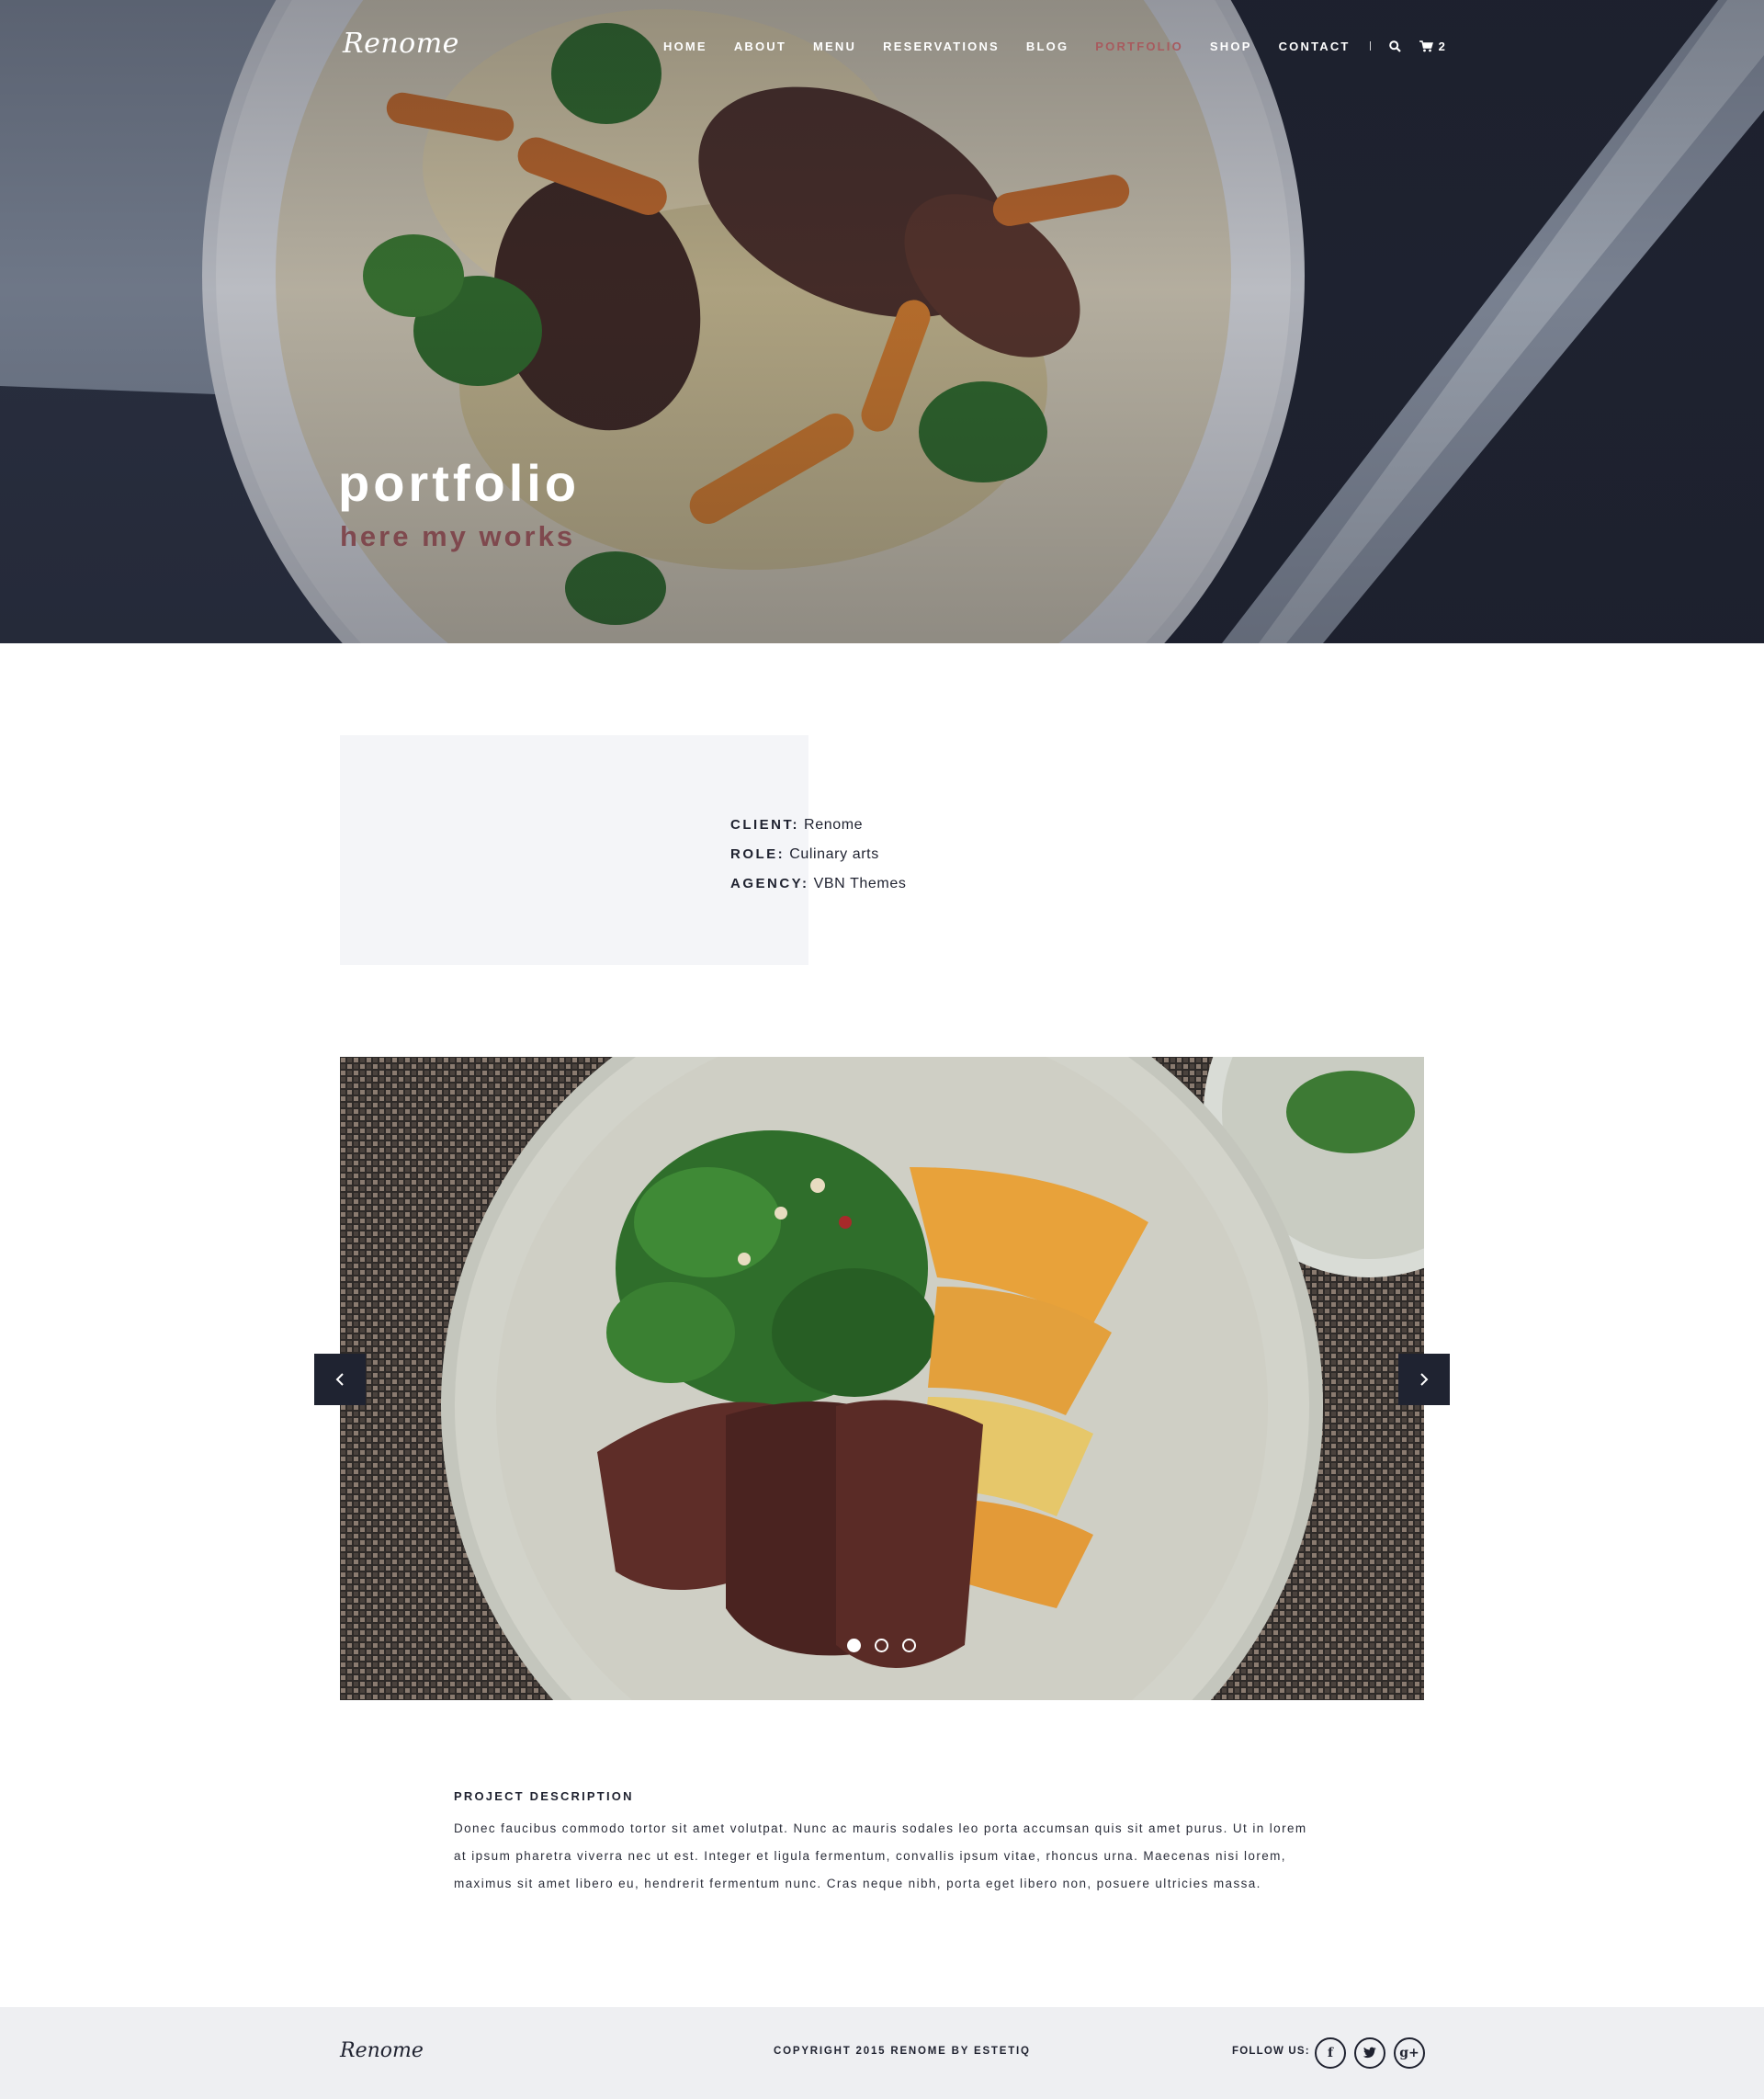  Describe the element at coordinates (544, 1796) in the screenshot. I see `description-heading: PROJECT DESCRIPTION` at that location.